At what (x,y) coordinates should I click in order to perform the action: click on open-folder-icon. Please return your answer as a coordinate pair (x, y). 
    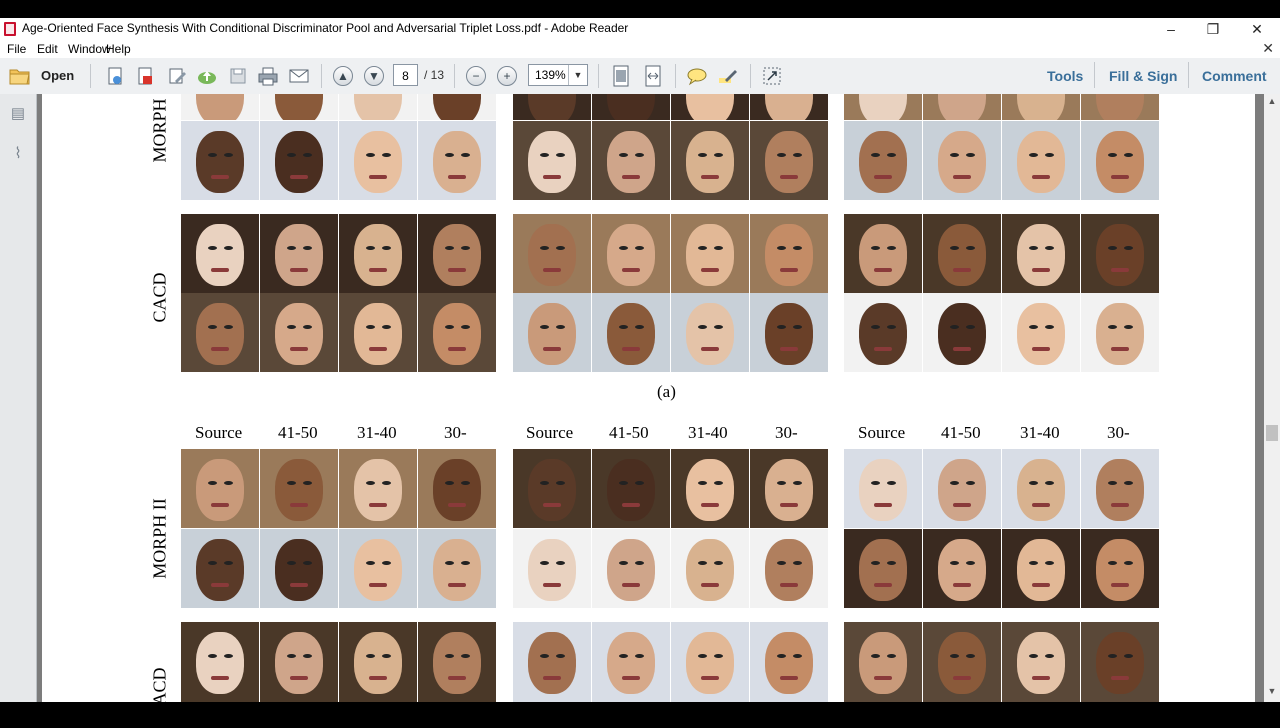
    Looking at the image, I should click on (19, 77).